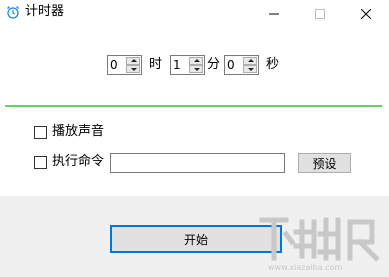 Image resolution: width=389 pixels, height=277 pixels. Describe the element at coordinates (187, 65) in the screenshot. I see `minutes-spinner: 1` at that location.